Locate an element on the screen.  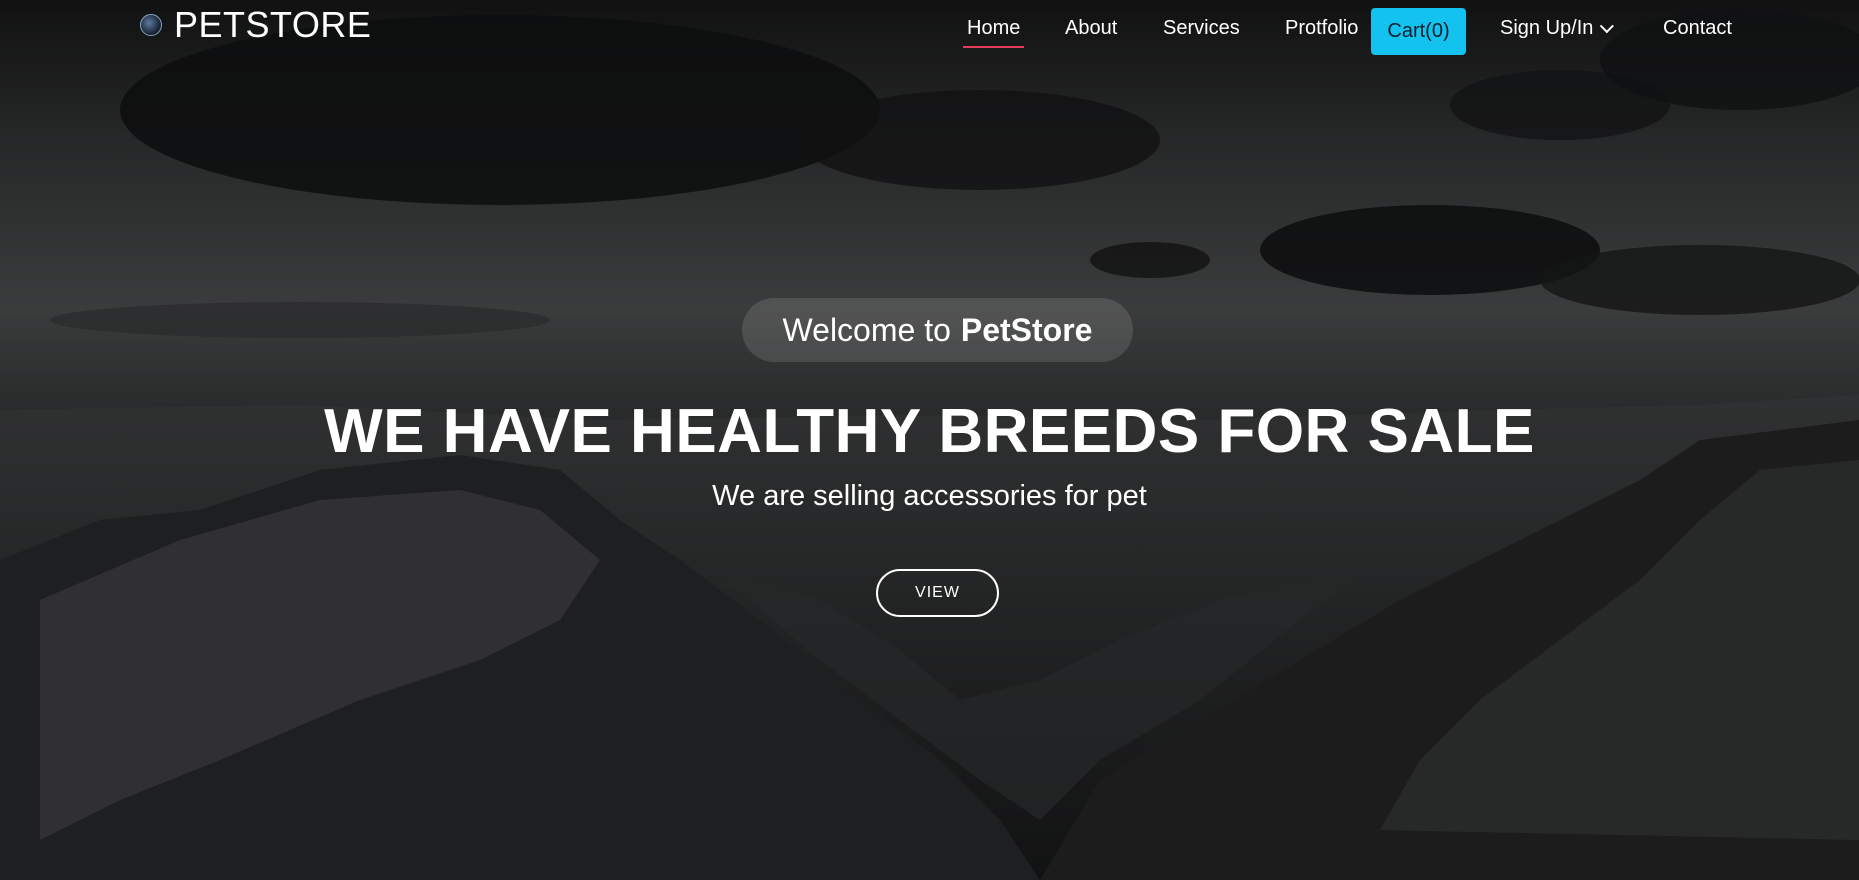
nav-signin-dropdown: Sign Up/In is located at coordinates (1557, 28).